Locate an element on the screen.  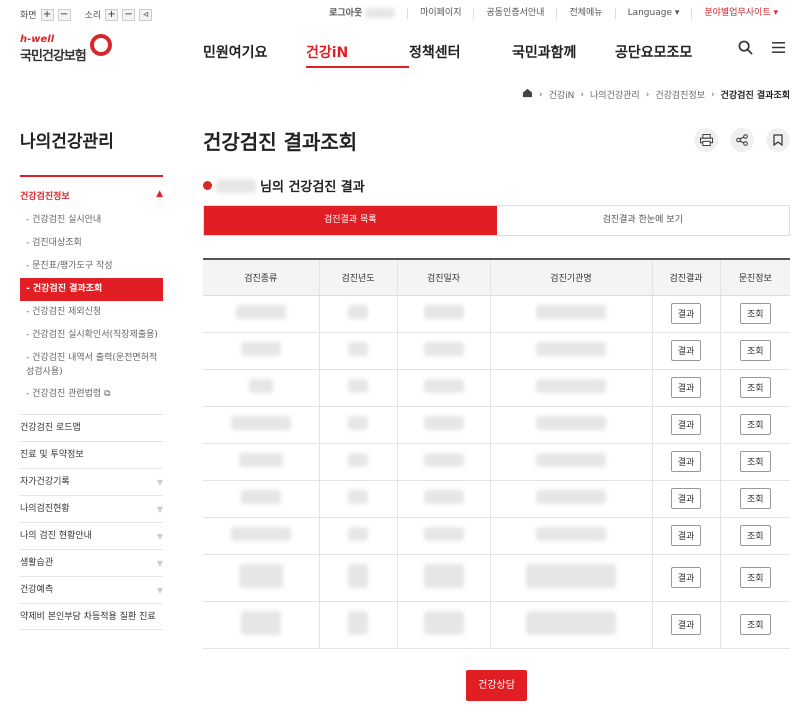
sidebar-menu-item: 진료 및 투약정보 is located at coordinates (91, 454).